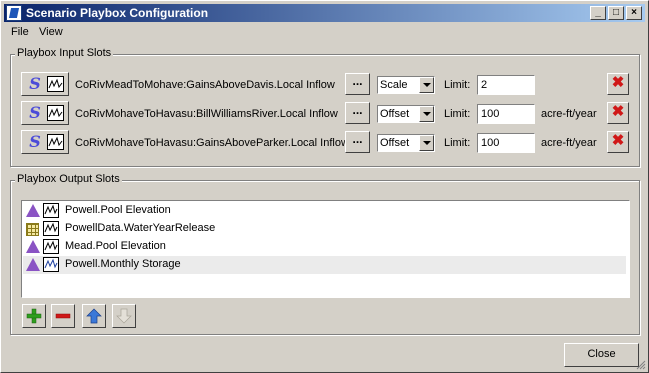 The image size is (649, 373). What do you see at coordinates (324, 211) in the screenshot?
I see `list-item: Powell.Pool Elevation` at bounding box center [324, 211].